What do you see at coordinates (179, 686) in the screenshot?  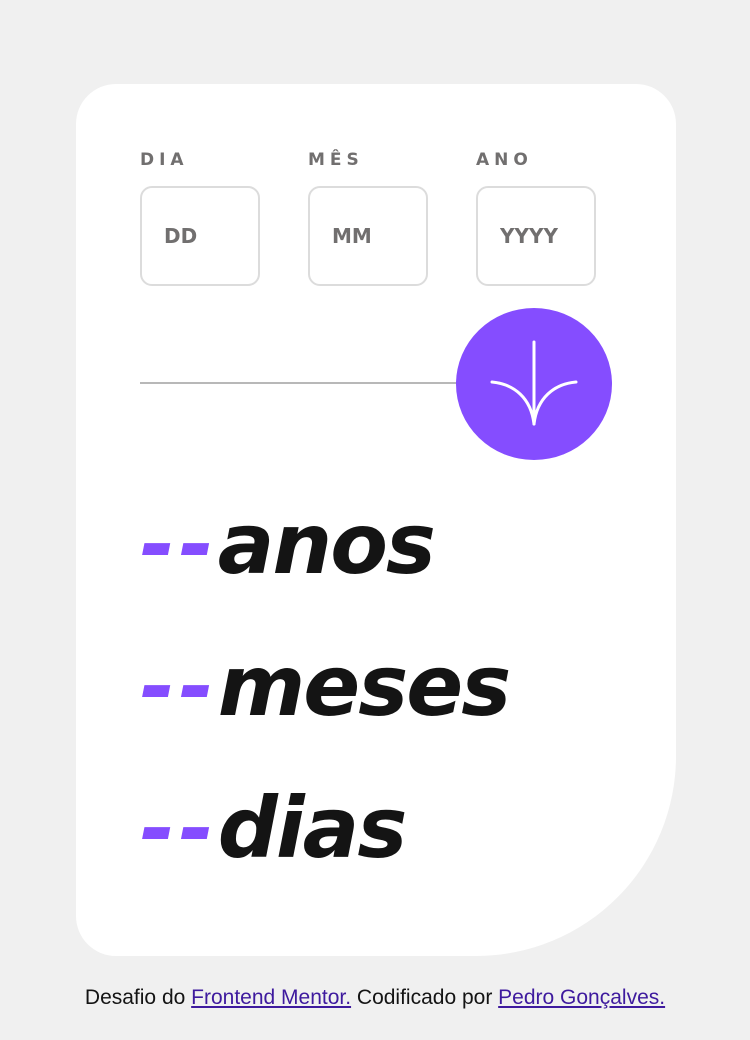 I see `months-value: --` at bounding box center [179, 686].